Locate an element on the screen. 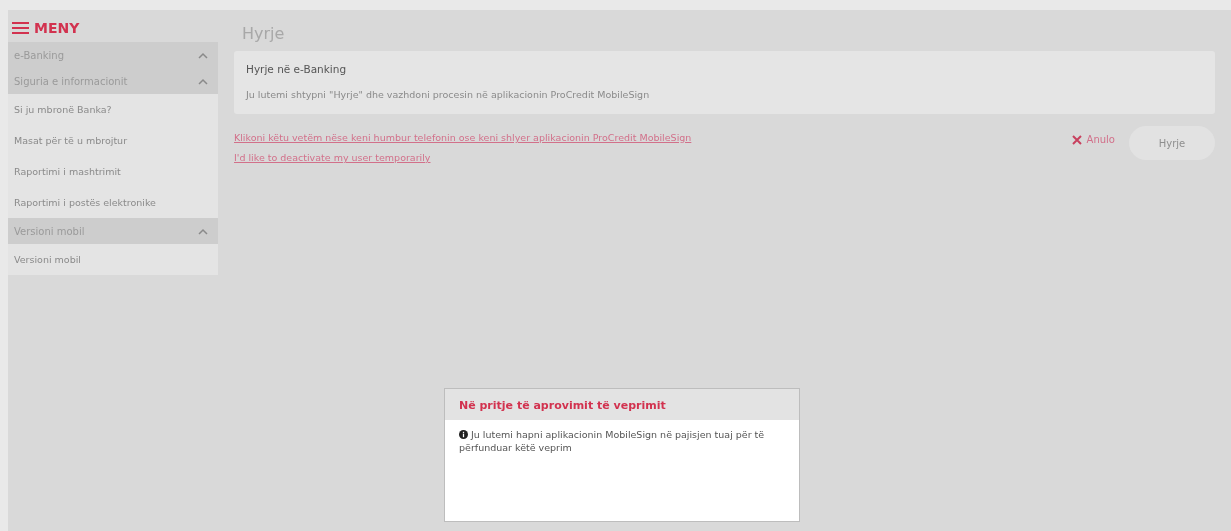  info-icon is located at coordinates (463, 434).